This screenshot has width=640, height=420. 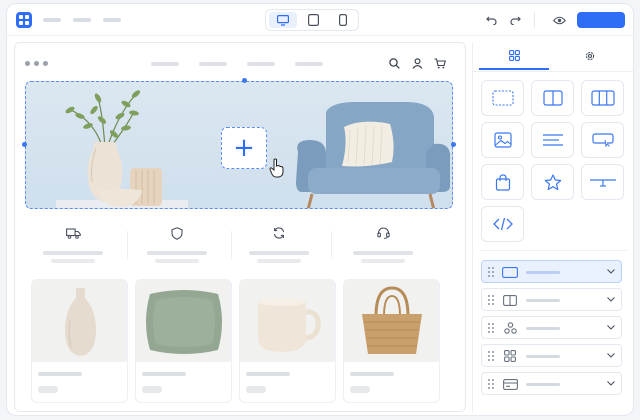 What do you see at coordinates (76, 244) in the screenshot?
I see `feature-shipping` at bounding box center [76, 244].